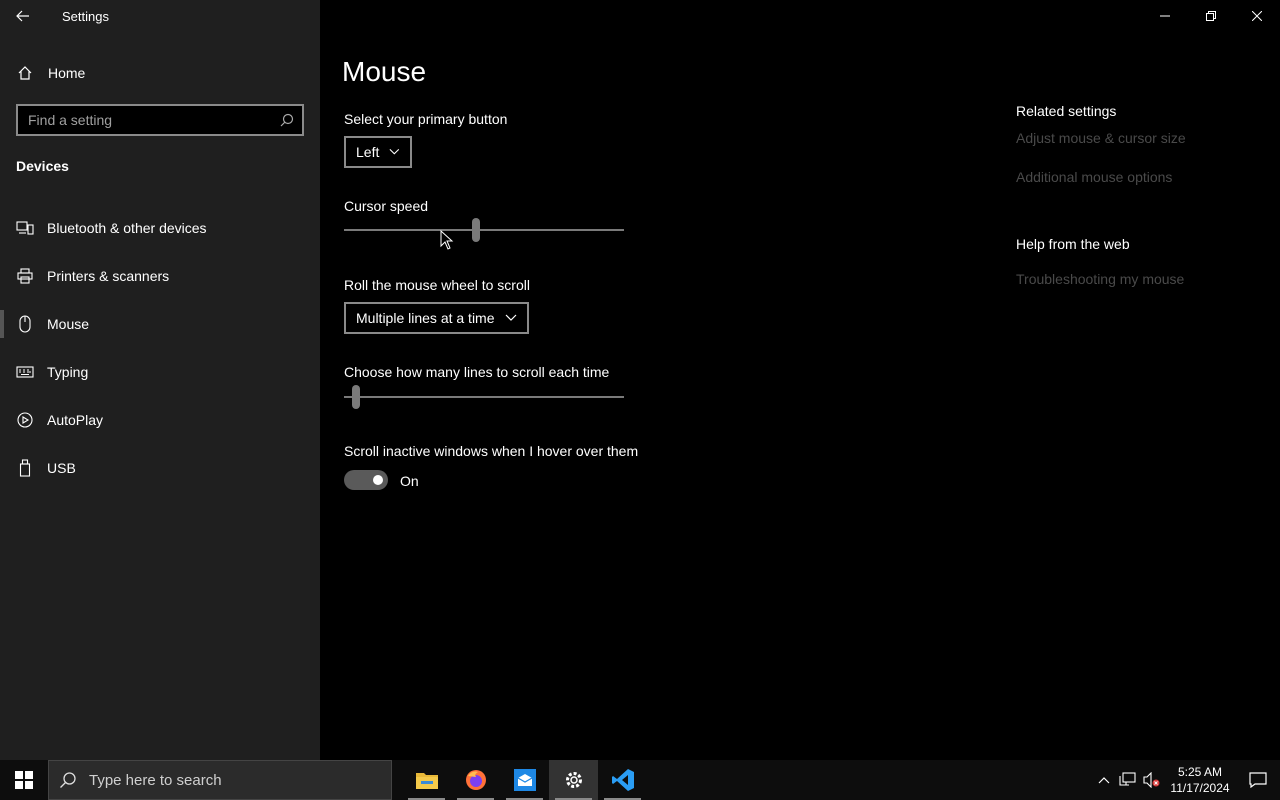 The width and height of the screenshot is (1280, 800). Describe the element at coordinates (1101, 138) in the screenshot. I see `adjust-cursor-size-link: Adjust mouse & cursor size` at that location.